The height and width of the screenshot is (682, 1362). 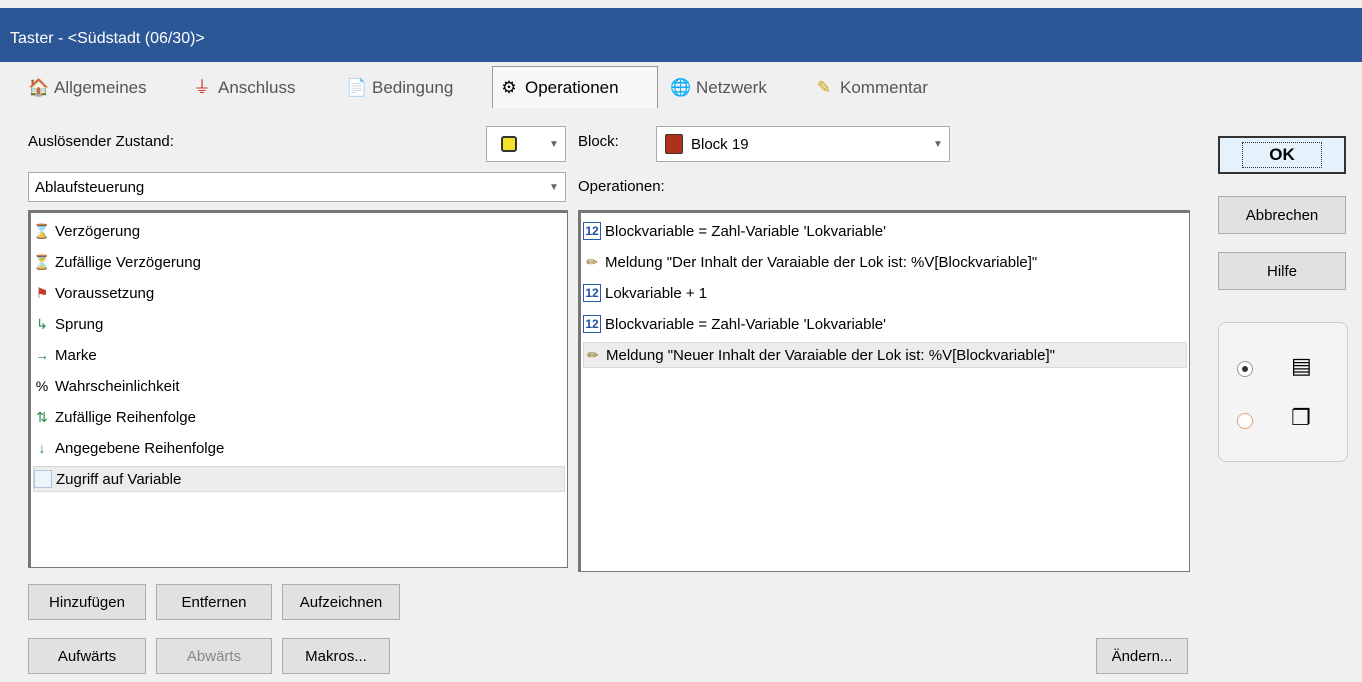 What do you see at coordinates (1282, 155) in the screenshot?
I see `ok-button: OK` at bounding box center [1282, 155].